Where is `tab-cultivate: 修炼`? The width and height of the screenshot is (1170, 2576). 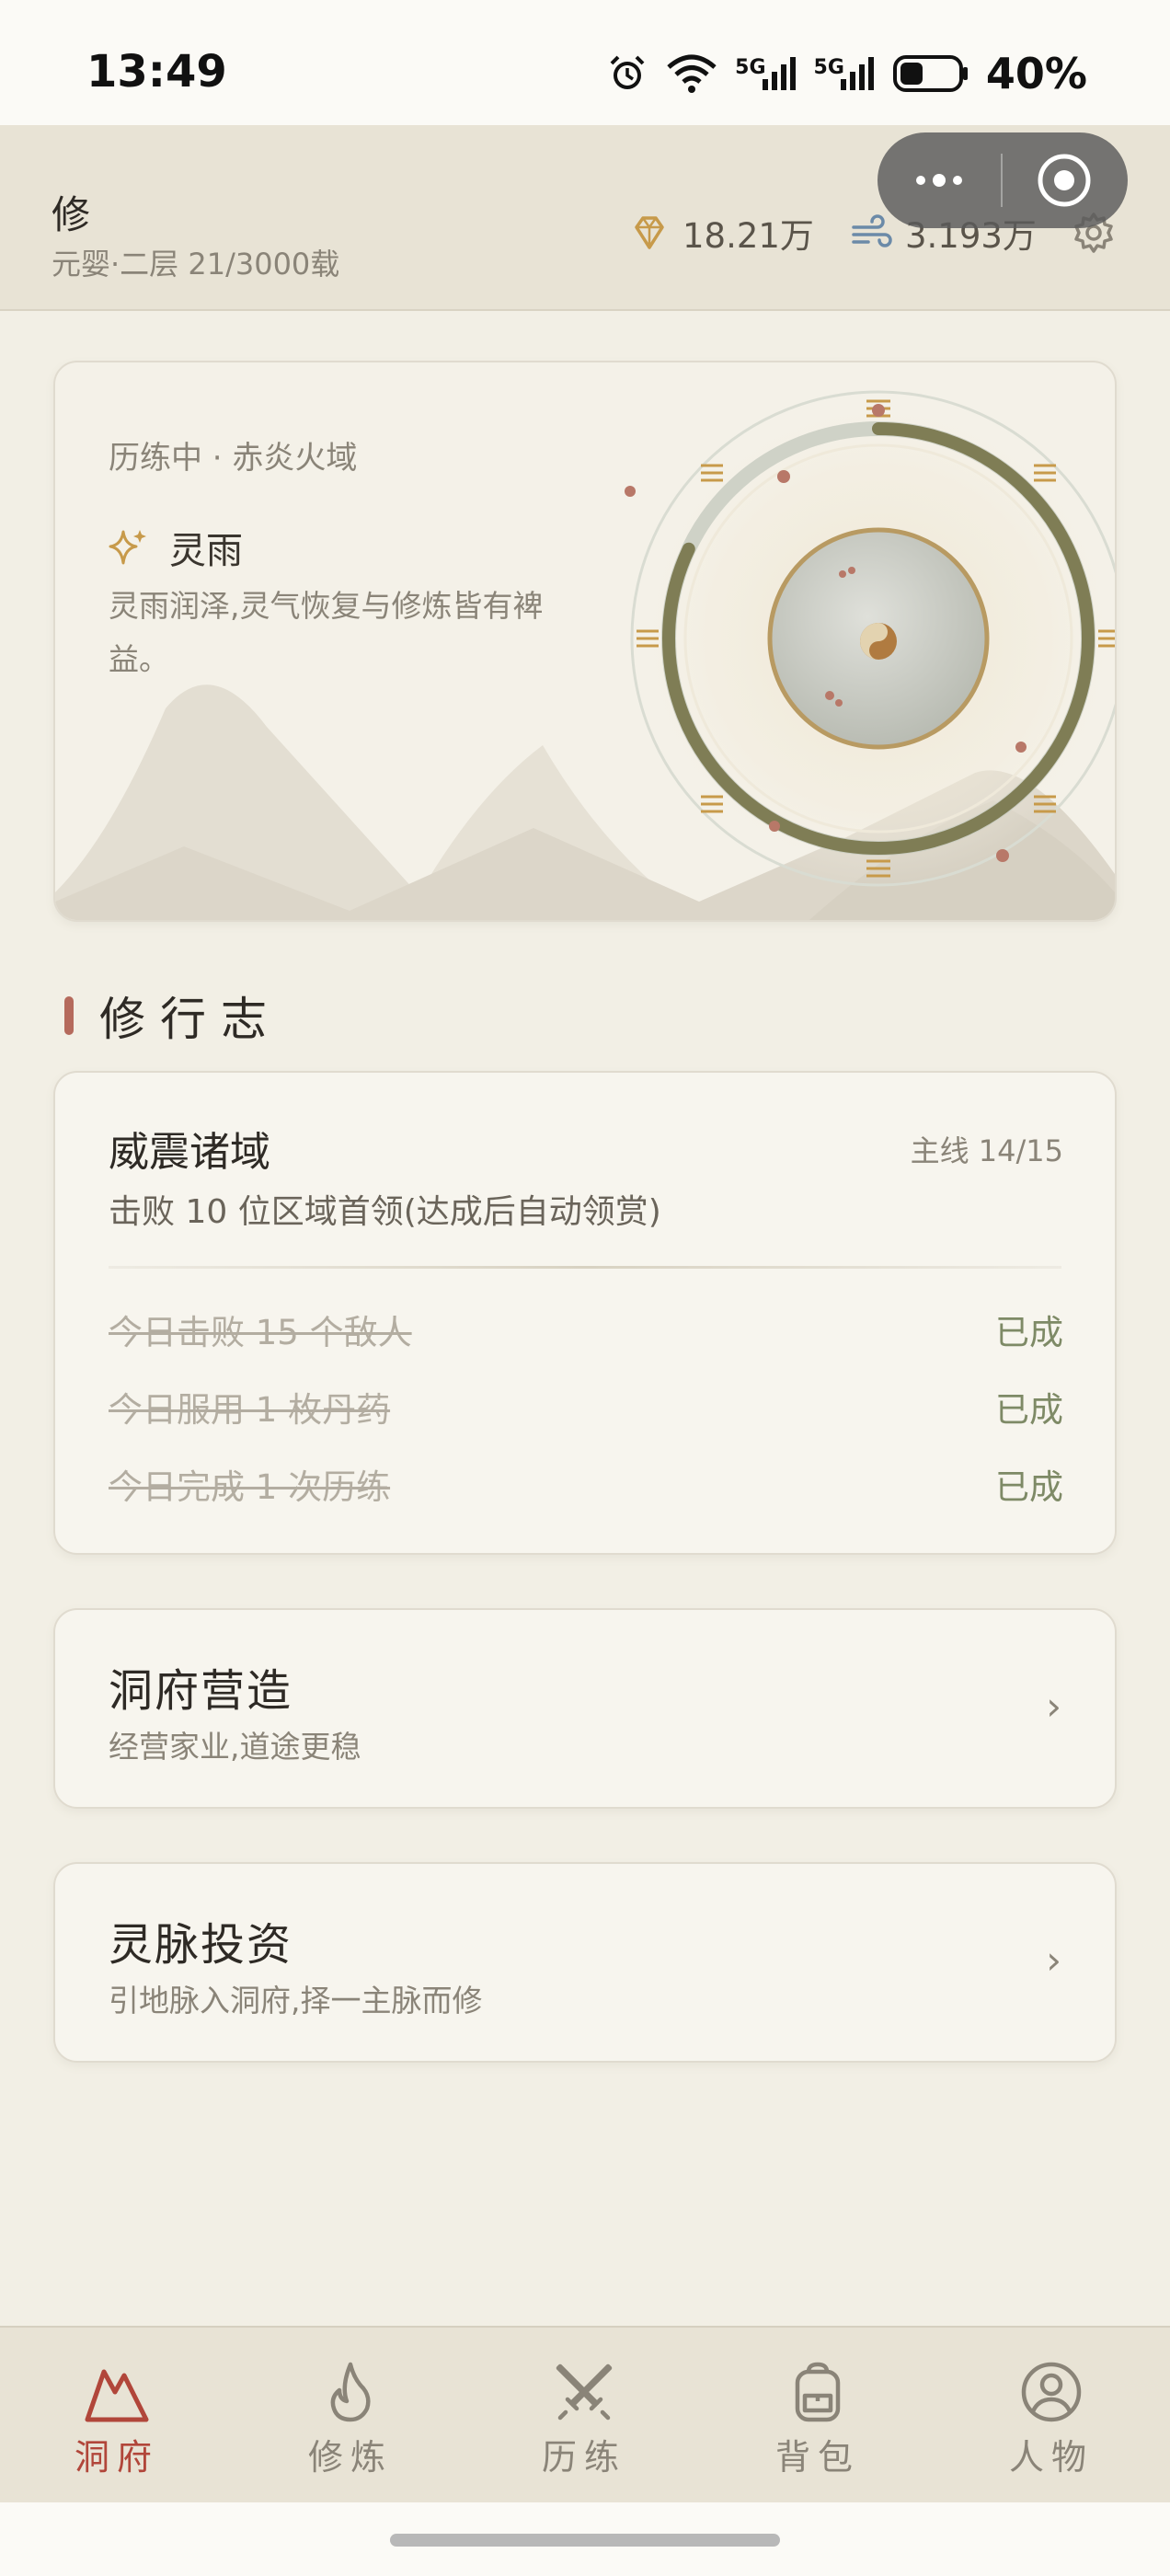 tab-cultivate: 修炼 is located at coordinates (350, 2416).